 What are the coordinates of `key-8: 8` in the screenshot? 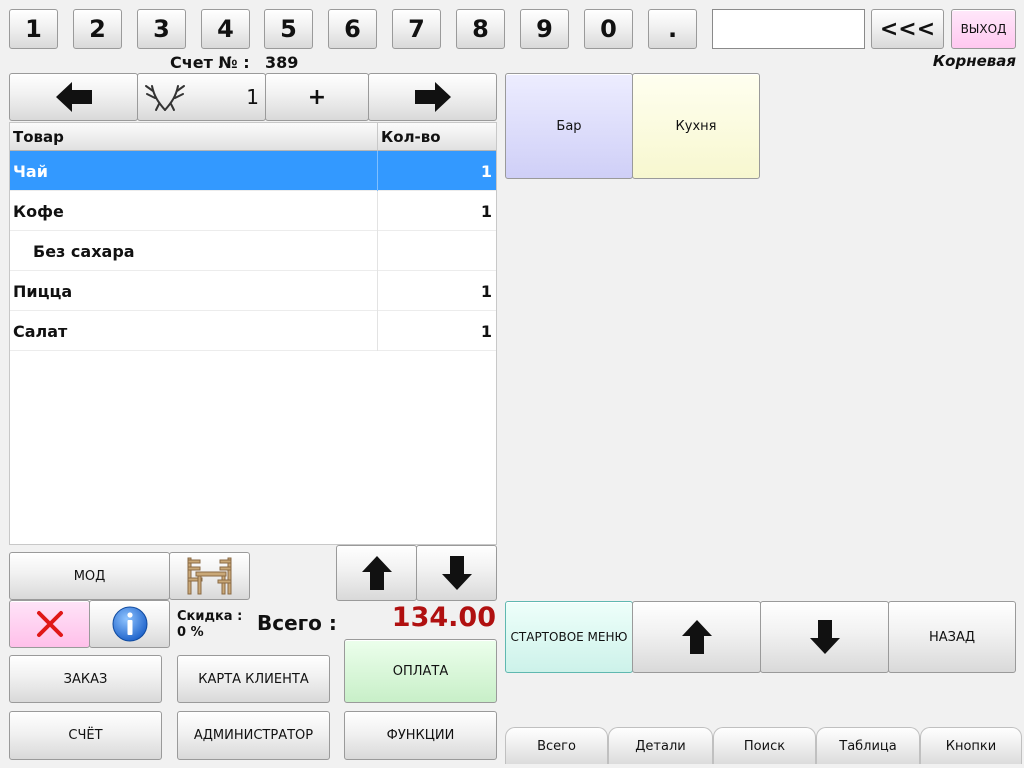 It's located at (480, 29).